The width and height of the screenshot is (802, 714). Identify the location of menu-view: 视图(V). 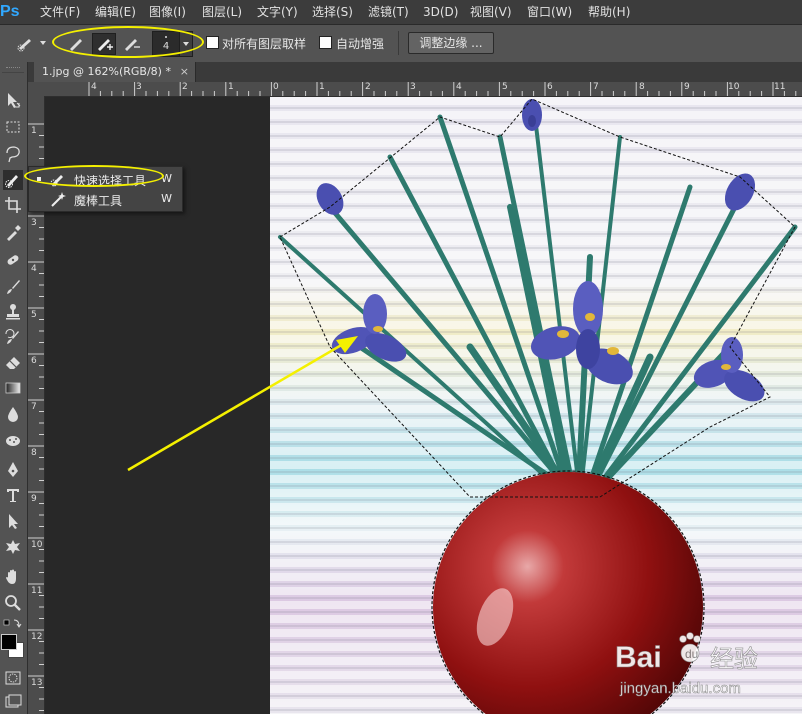
(491, 12).